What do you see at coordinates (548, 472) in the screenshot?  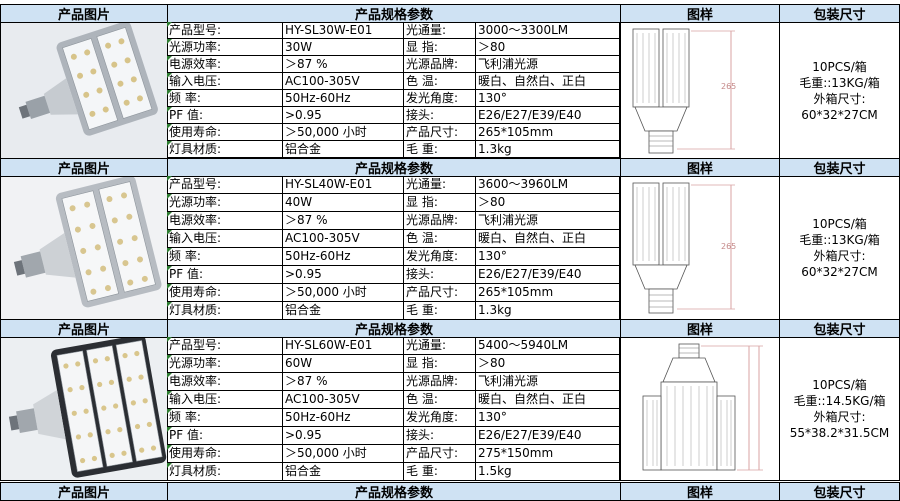 I see `spec-value: 1.5kg` at bounding box center [548, 472].